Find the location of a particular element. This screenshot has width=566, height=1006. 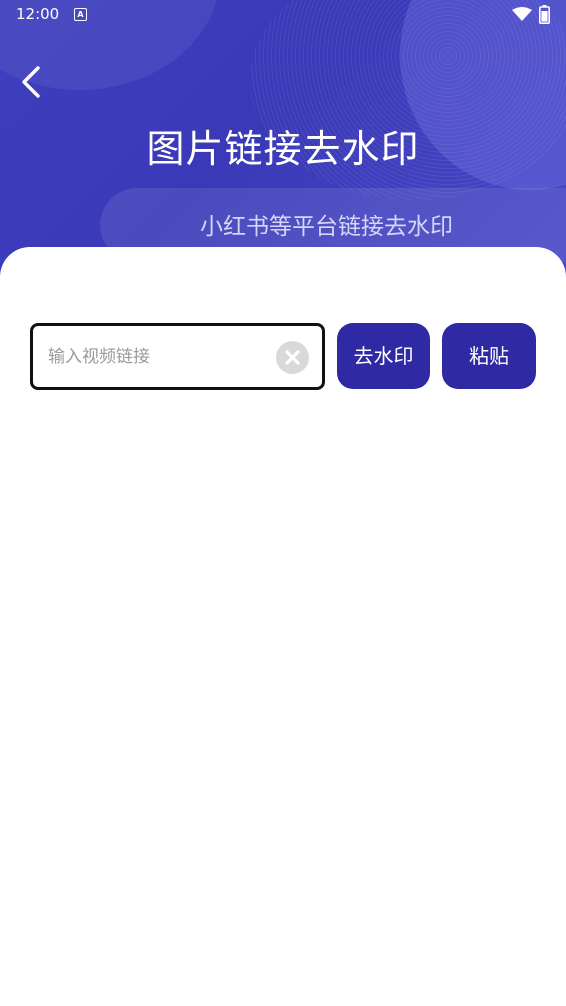

paste-button: 粘贴 is located at coordinates (489, 356).